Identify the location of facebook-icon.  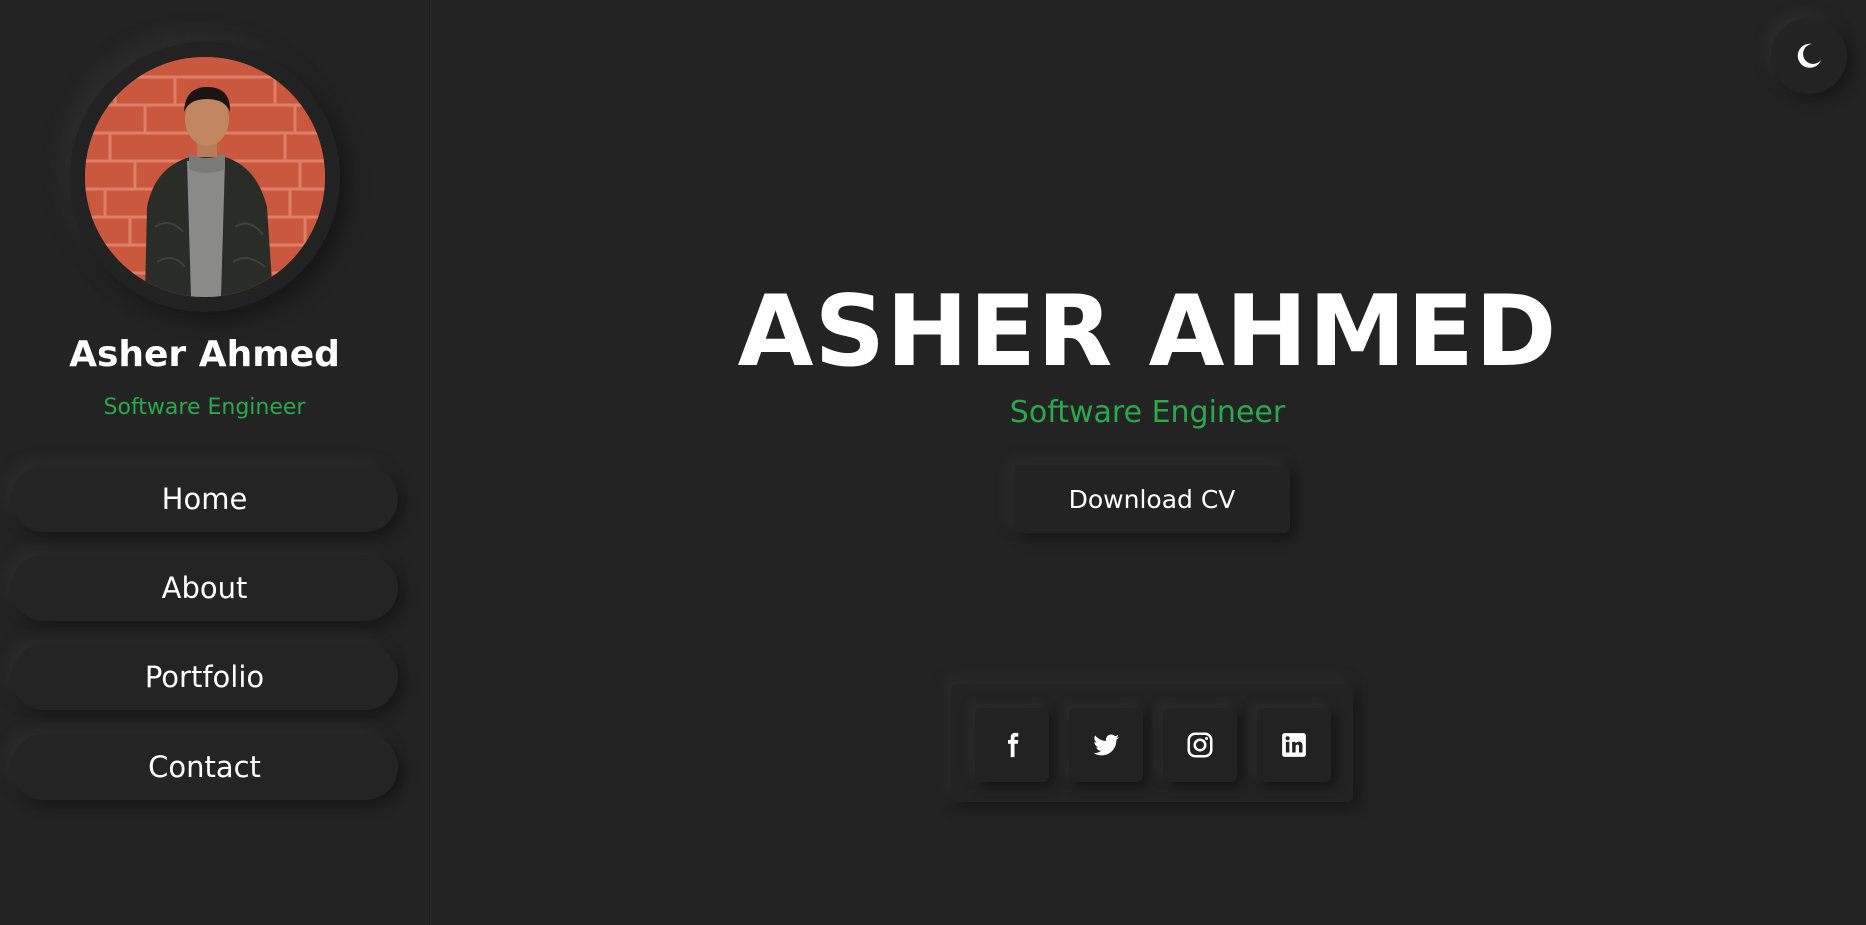
(1013, 745).